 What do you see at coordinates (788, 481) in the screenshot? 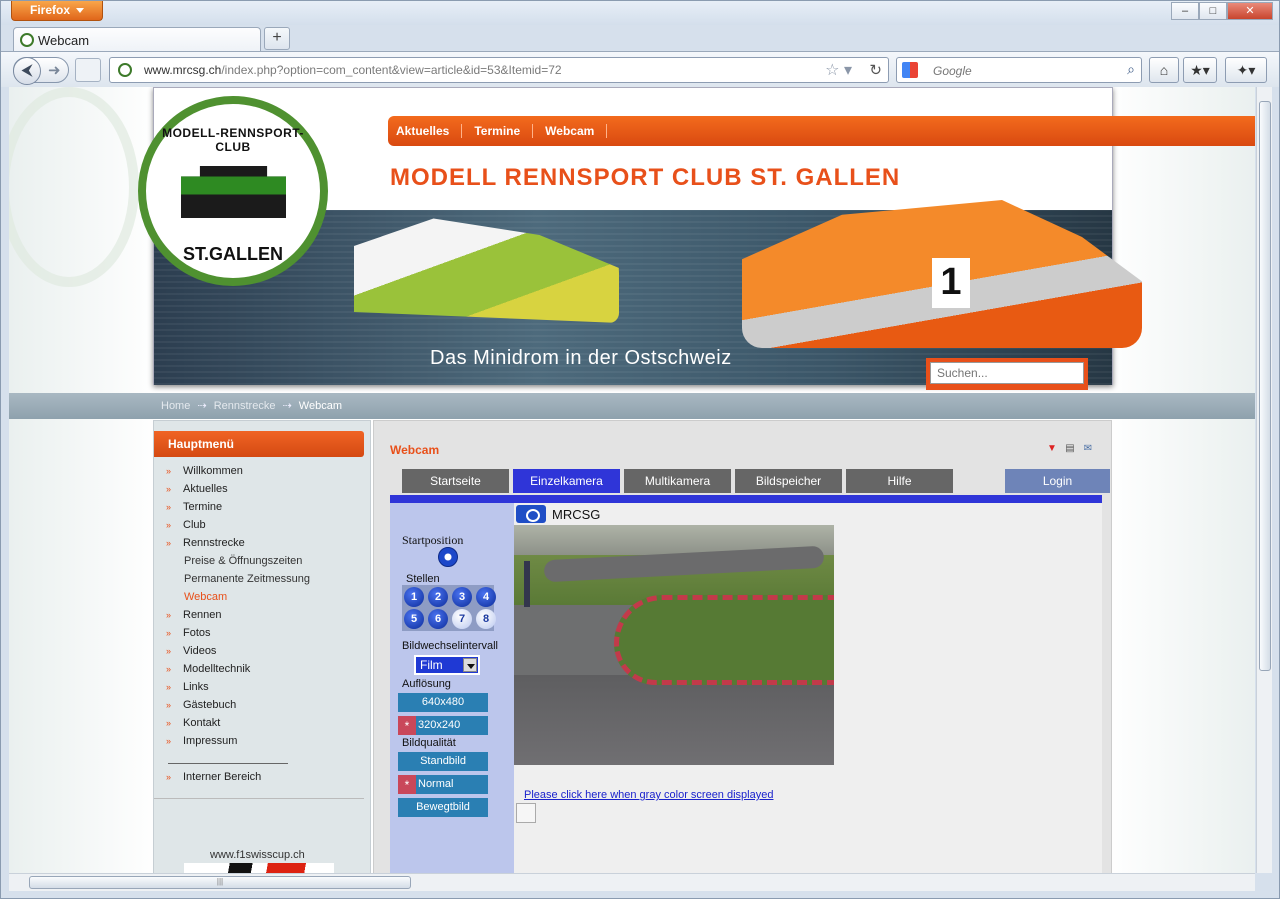
I see `tab-bildspeicher: Bildspeicher` at bounding box center [788, 481].